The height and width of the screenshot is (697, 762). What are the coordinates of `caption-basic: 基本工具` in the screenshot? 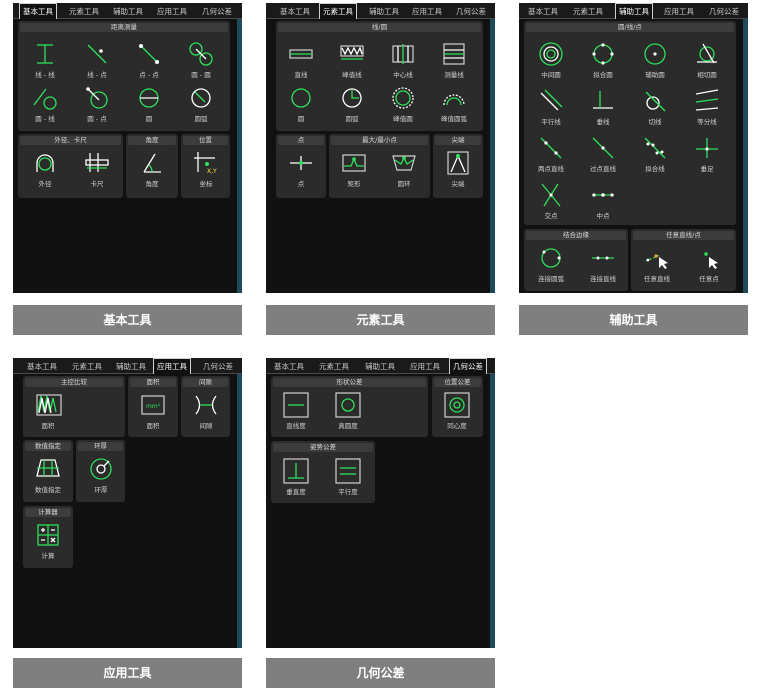 It's located at (127, 320).